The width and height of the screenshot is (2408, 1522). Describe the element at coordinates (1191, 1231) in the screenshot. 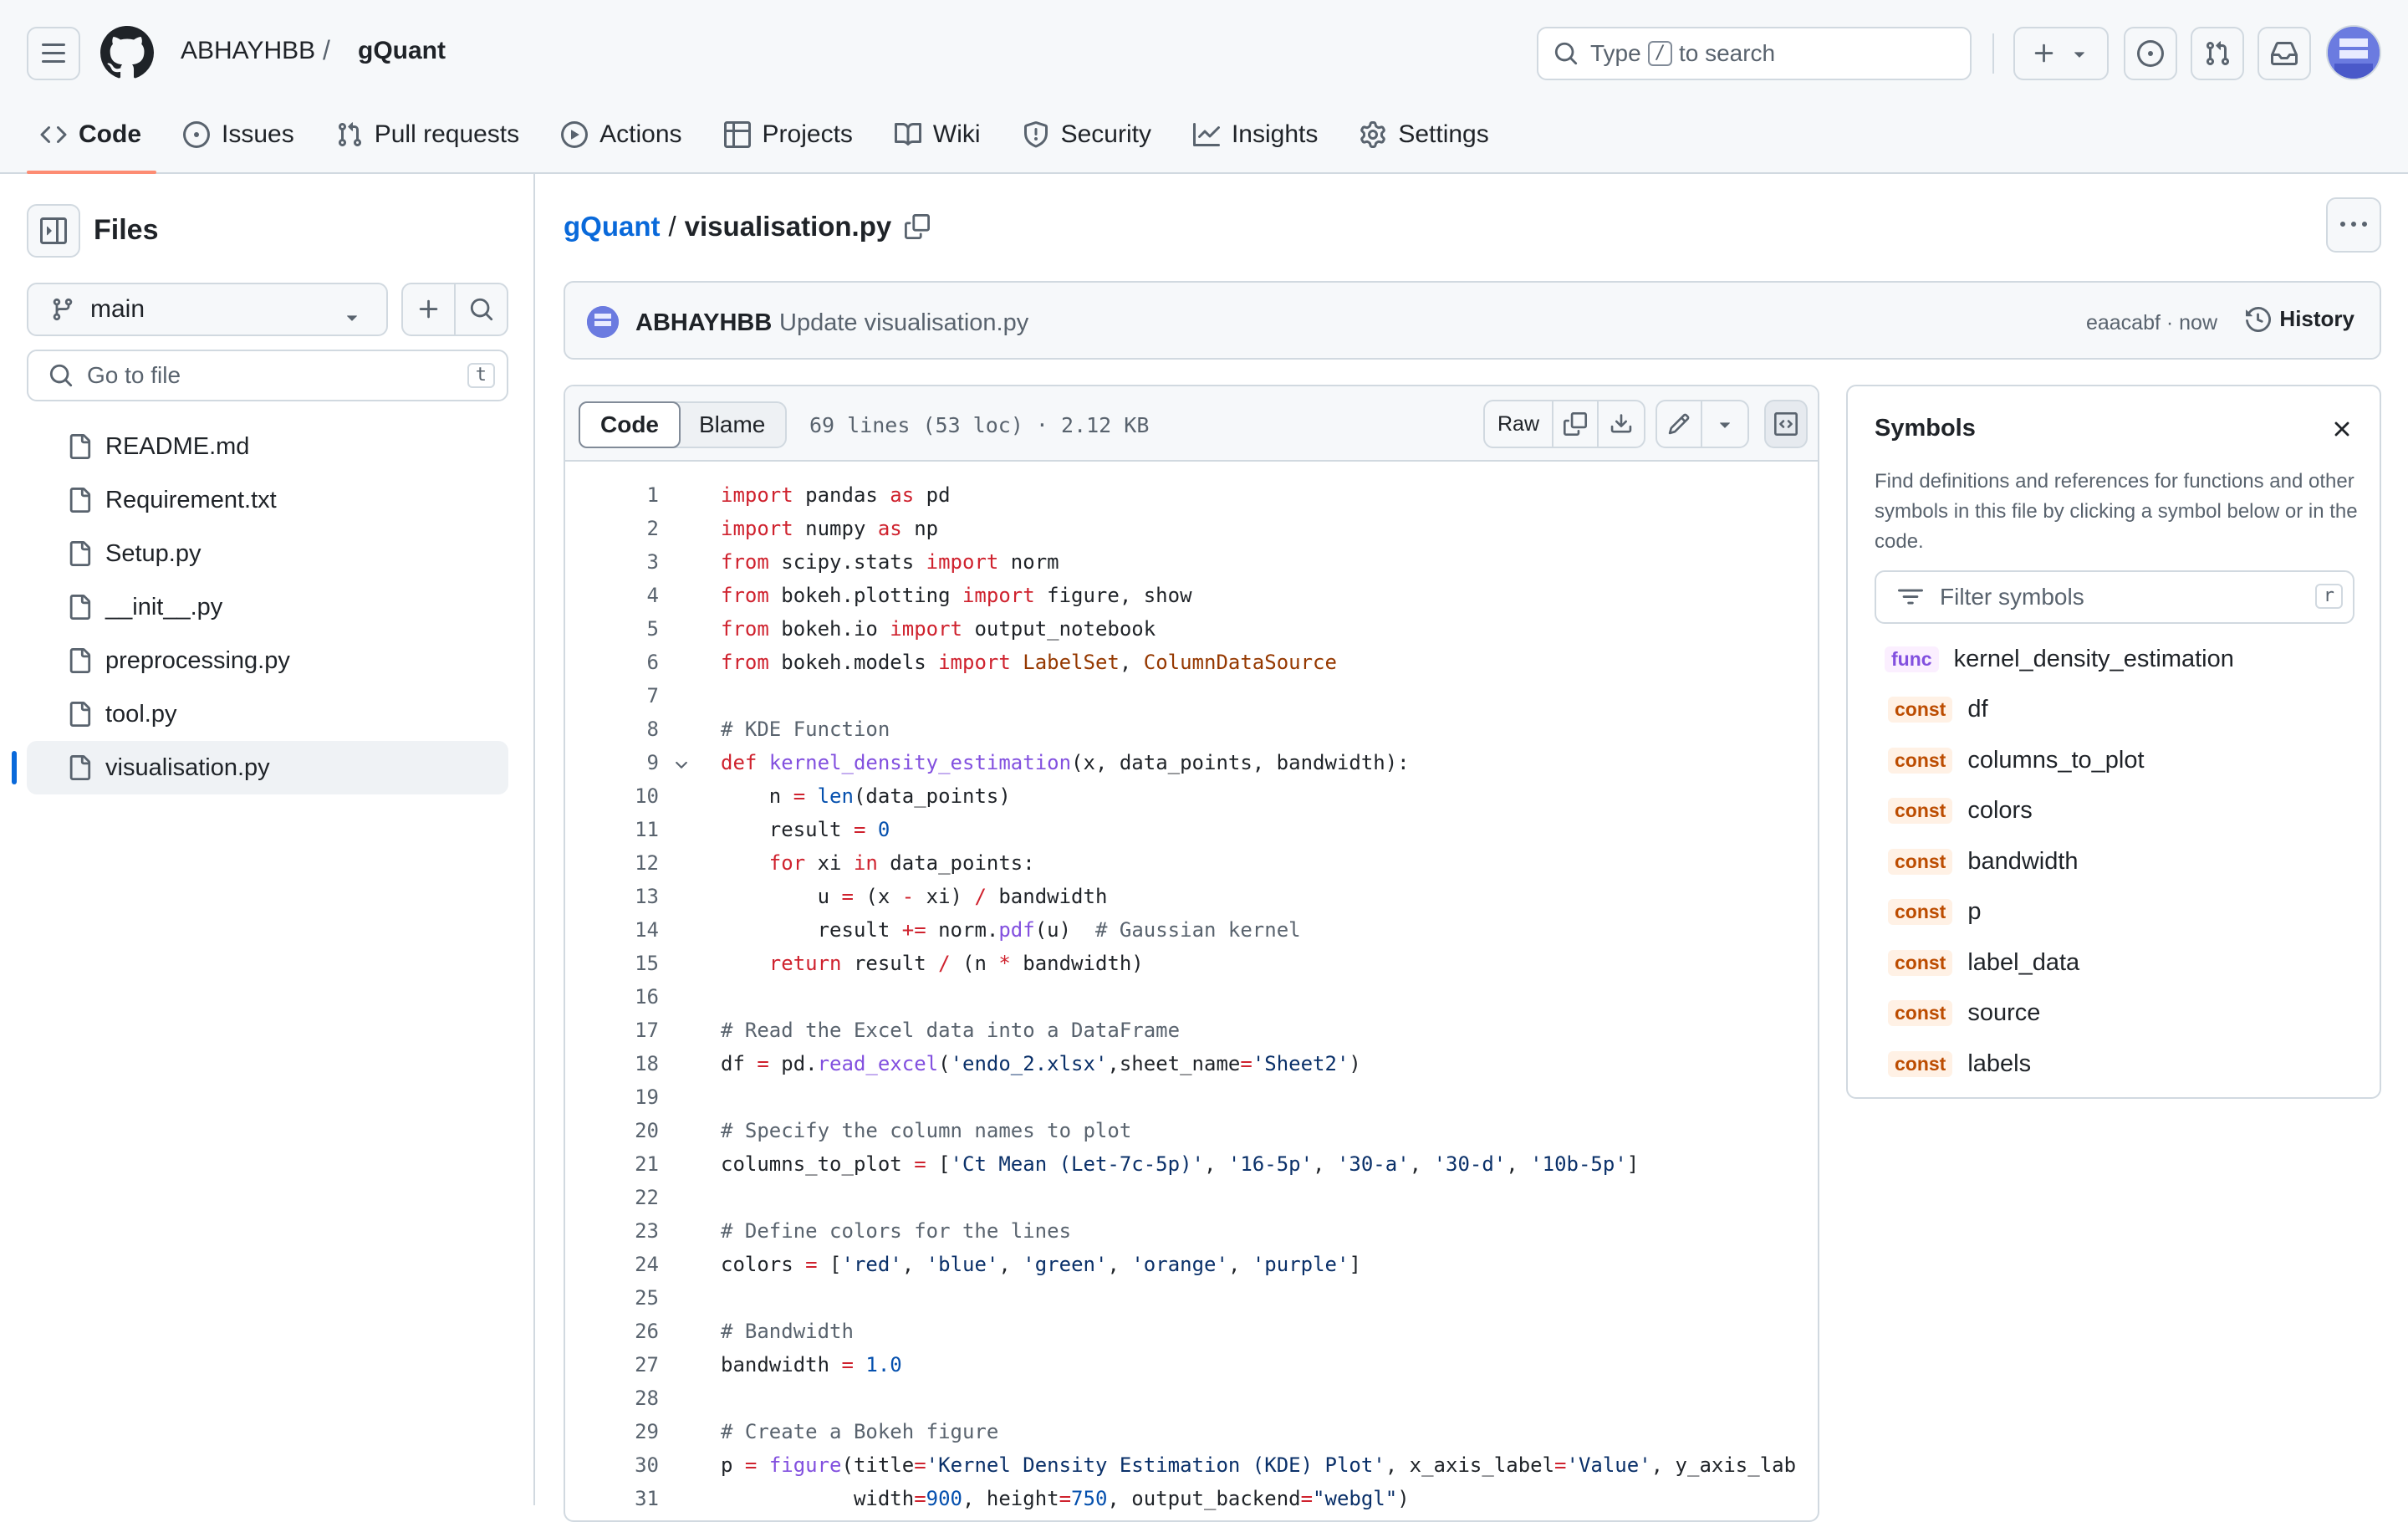

I see `code-line: 23 # Define colors for the lines` at that location.